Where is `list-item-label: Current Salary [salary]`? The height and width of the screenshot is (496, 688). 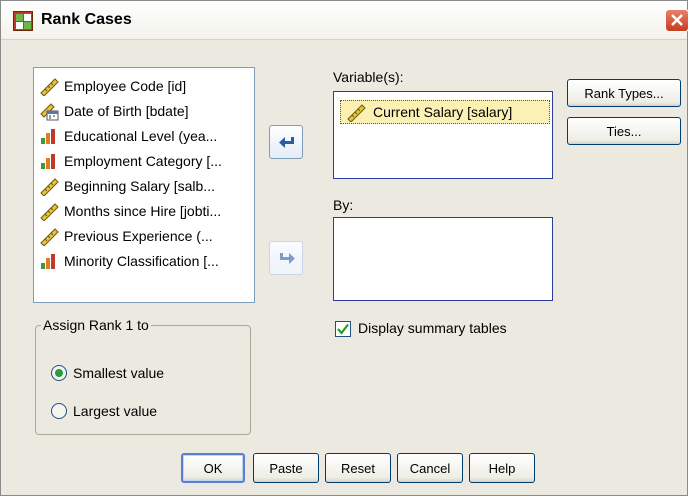 list-item-label: Current Salary [salary] is located at coordinates (443, 112).